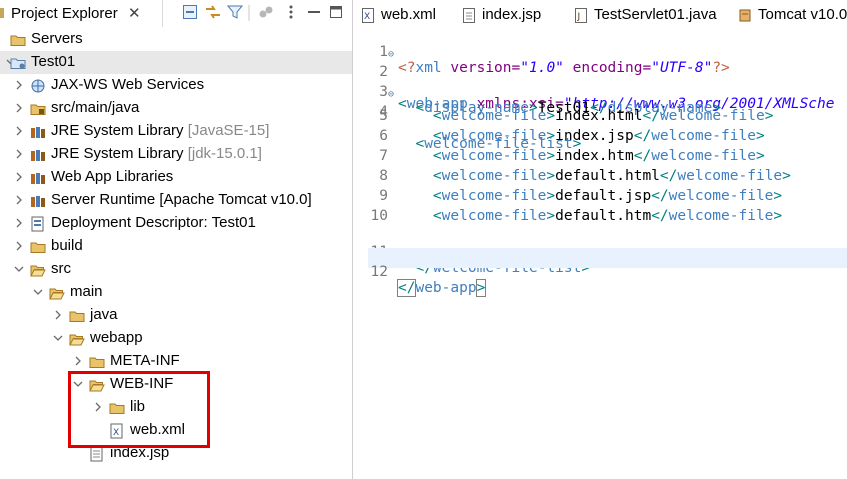 Image resolution: width=847 pixels, height=479 pixels. What do you see at coordinates (104, 314) in the screenshot?
I see `tree-item-label: java` at bounding box center [104, 314].